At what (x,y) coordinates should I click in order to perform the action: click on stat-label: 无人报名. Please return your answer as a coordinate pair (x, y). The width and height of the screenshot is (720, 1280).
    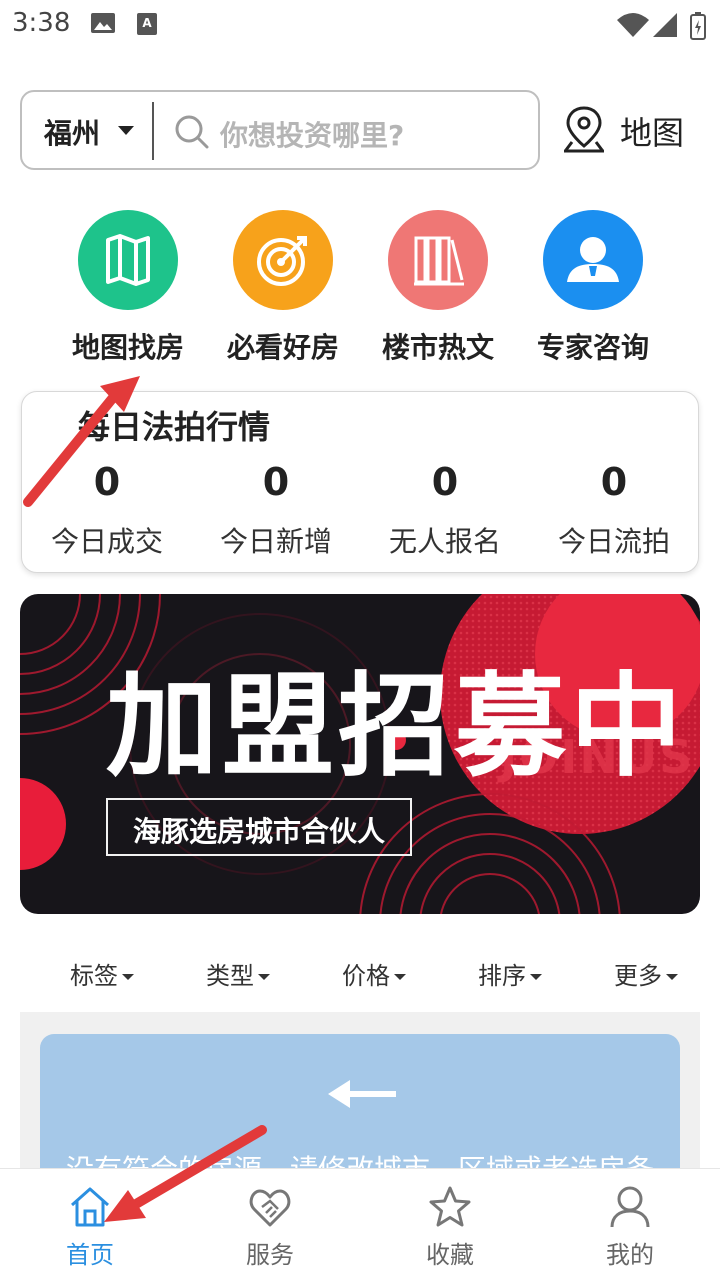
    Looking at the image, I should click on (444, 541).